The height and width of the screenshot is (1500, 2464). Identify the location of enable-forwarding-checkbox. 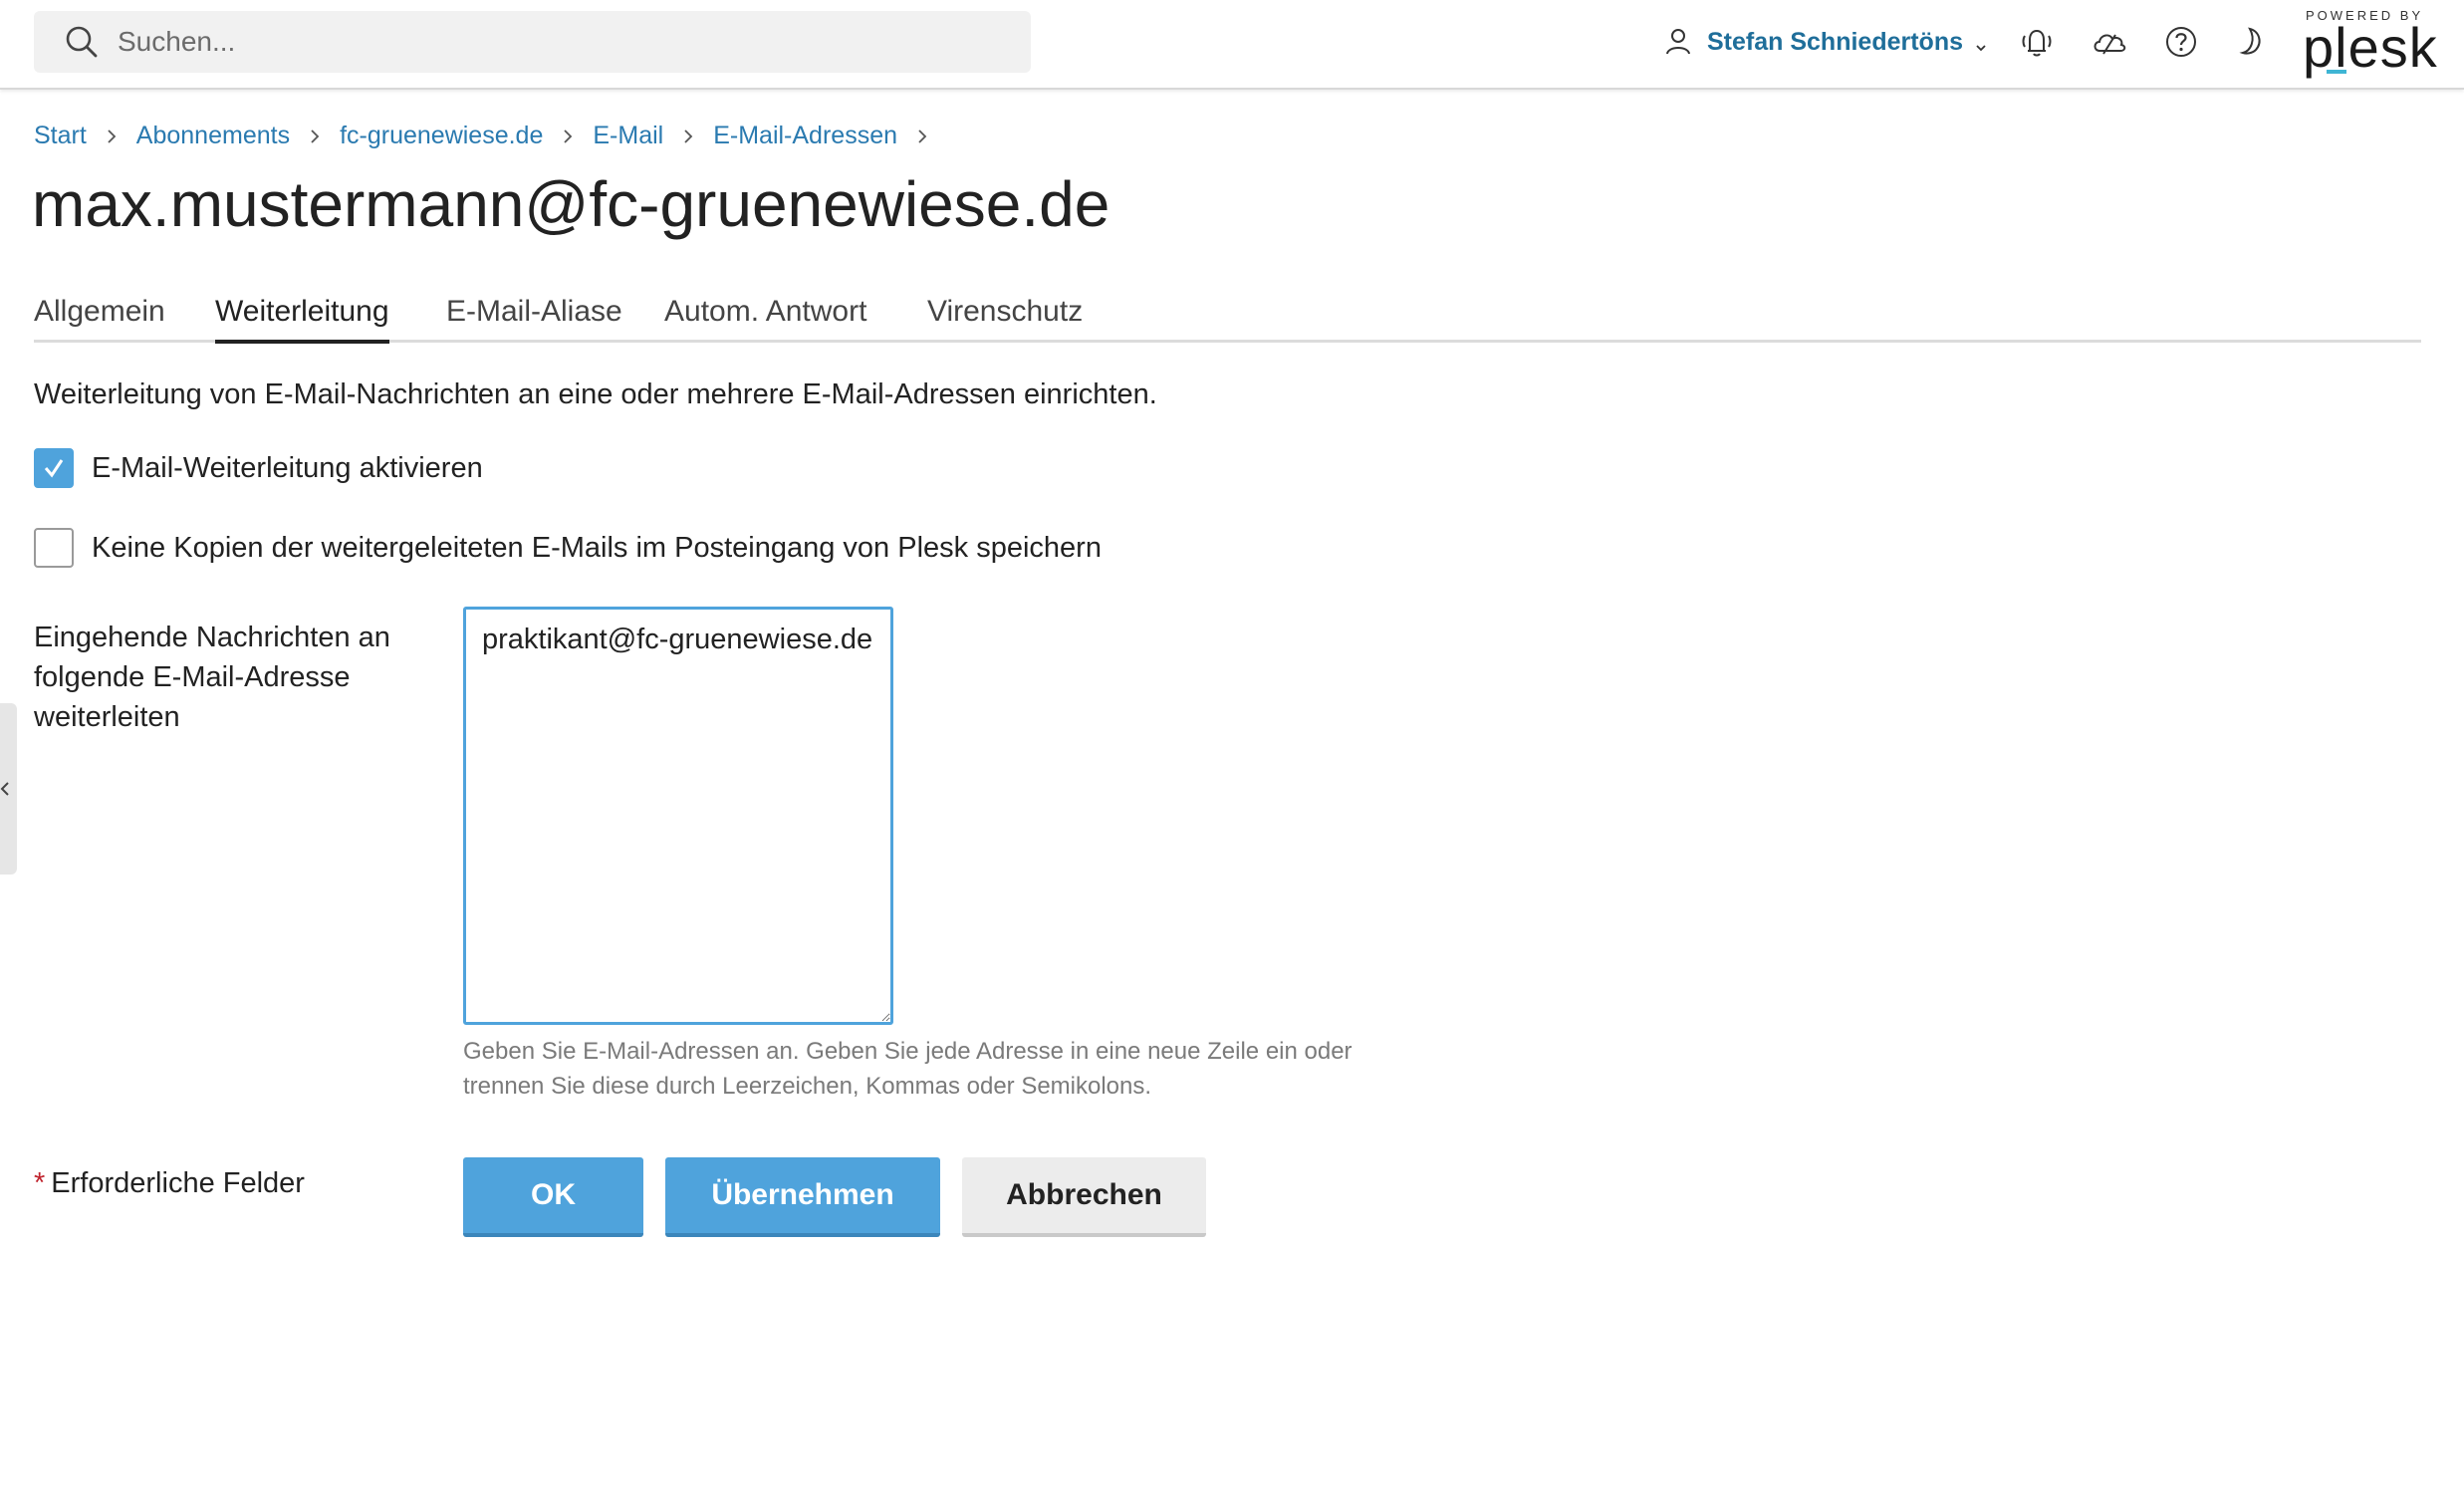
(54, 468).